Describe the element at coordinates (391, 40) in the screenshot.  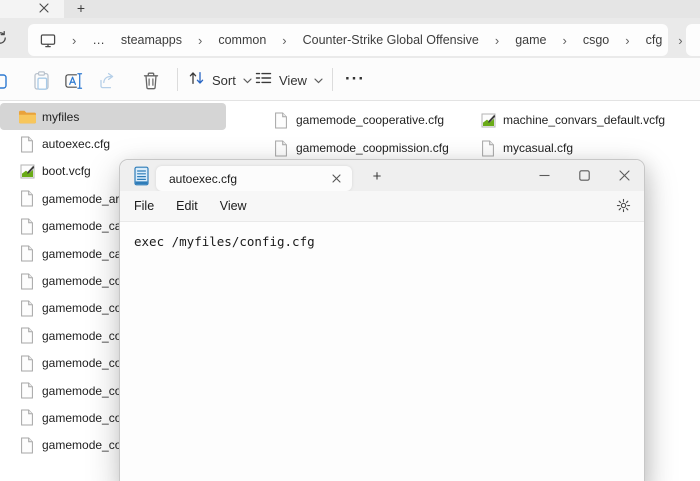
I see `breadcrumb-item-counter-strike-global-offensive: Counter-Strike Global Offensive` at that location.